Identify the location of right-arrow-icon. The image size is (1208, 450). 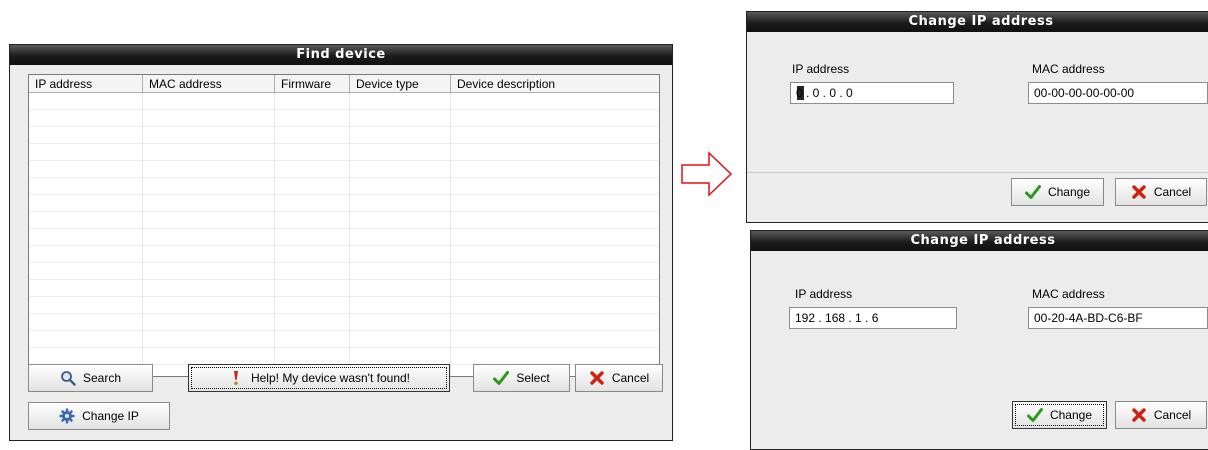
(707, 174).